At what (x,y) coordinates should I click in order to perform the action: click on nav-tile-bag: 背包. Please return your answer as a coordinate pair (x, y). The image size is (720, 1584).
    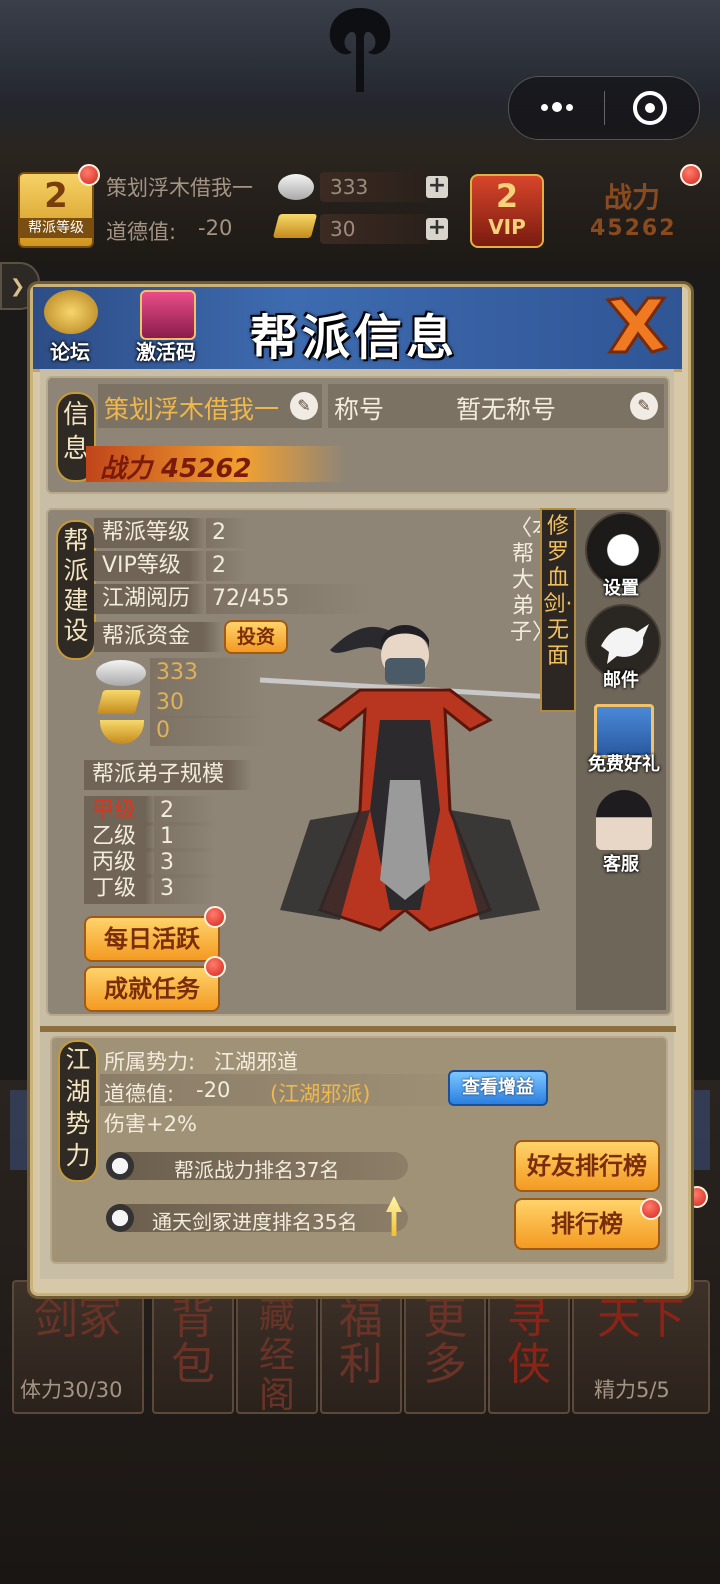
    Looking at the image, I should click on (193, 1347).